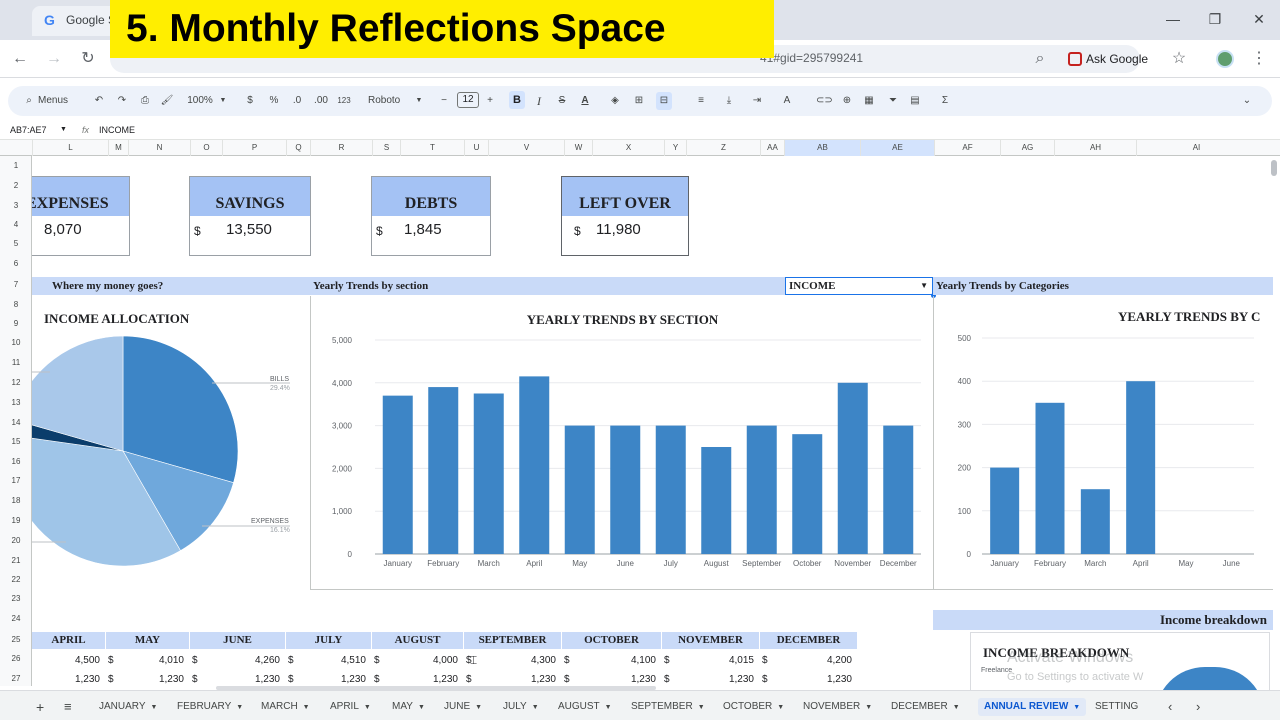  Describe the element at coordinates (1259, 19) in the screenshot. I see `close-icon: ✕` at that location.